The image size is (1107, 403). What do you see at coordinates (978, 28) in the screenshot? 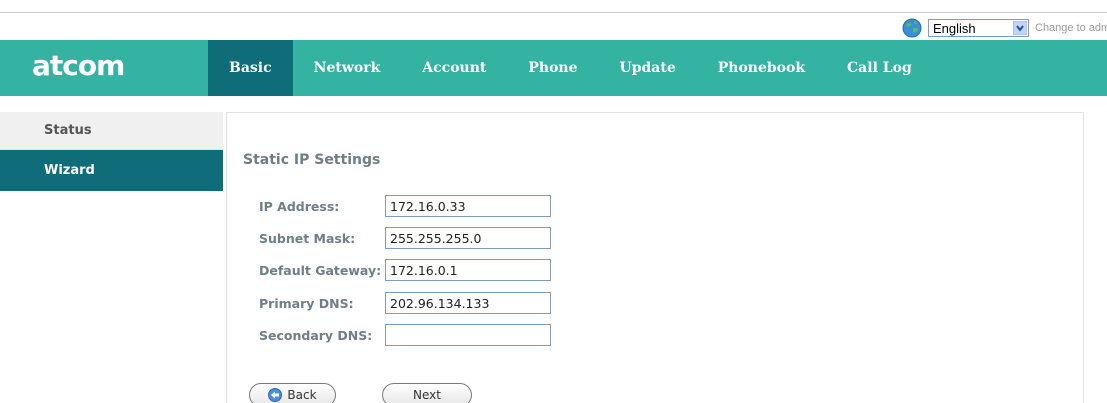
I see `language-select: English` at bounding box center [978, 28].